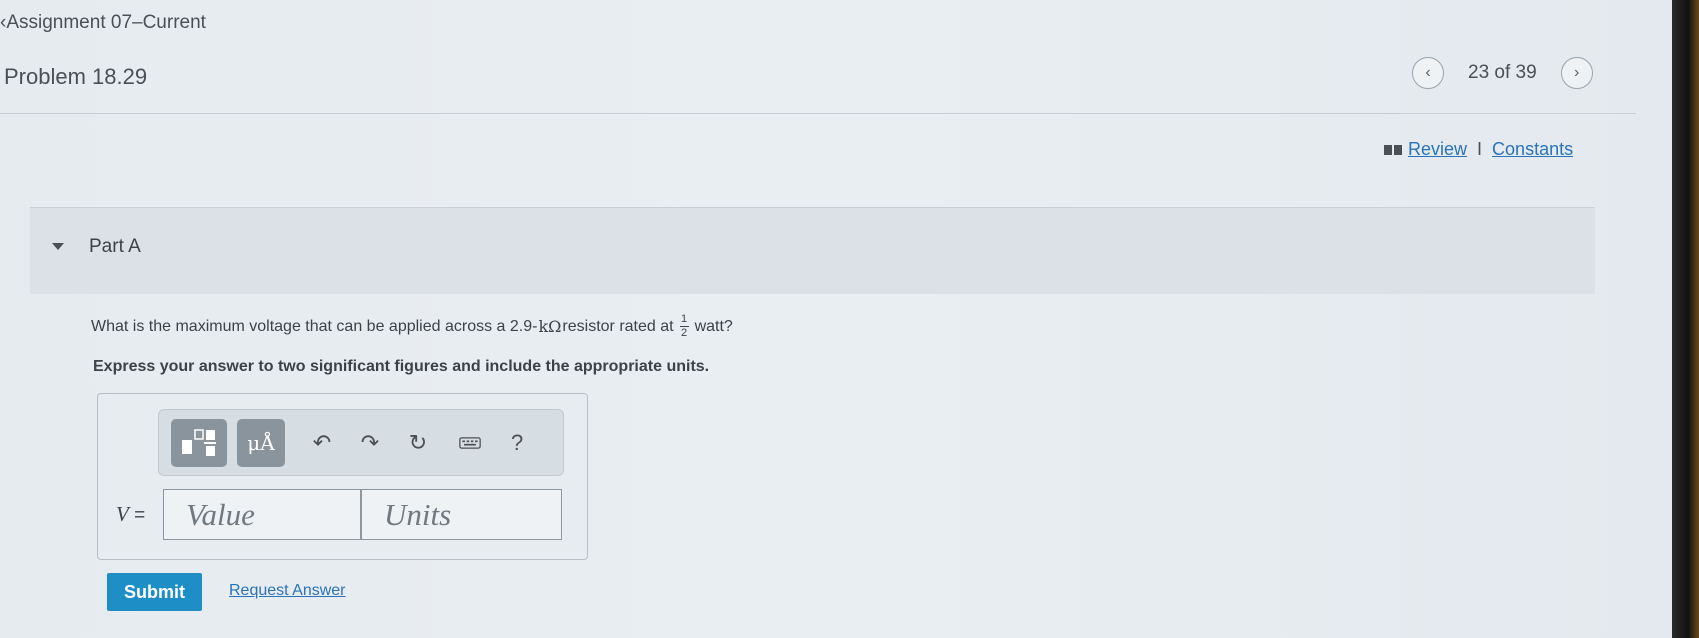 This screenshot has height=638, width=1699. I want to click on pager-position: 23 of 39, so click(1502, 72).